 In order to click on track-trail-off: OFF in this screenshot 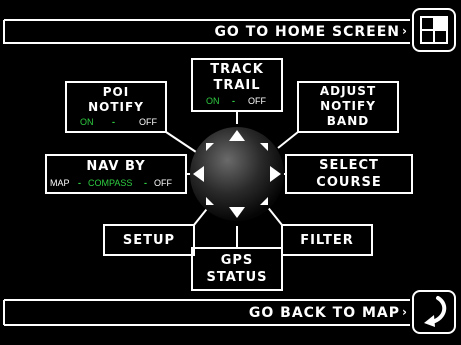, I will do `click(257, 101)`.